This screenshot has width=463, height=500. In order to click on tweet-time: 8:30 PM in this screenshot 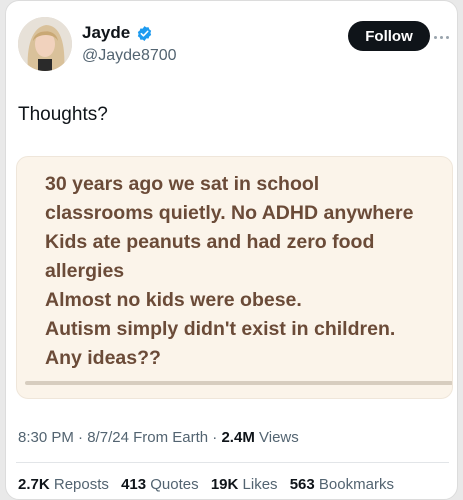, I will do `click(46, 437)`.